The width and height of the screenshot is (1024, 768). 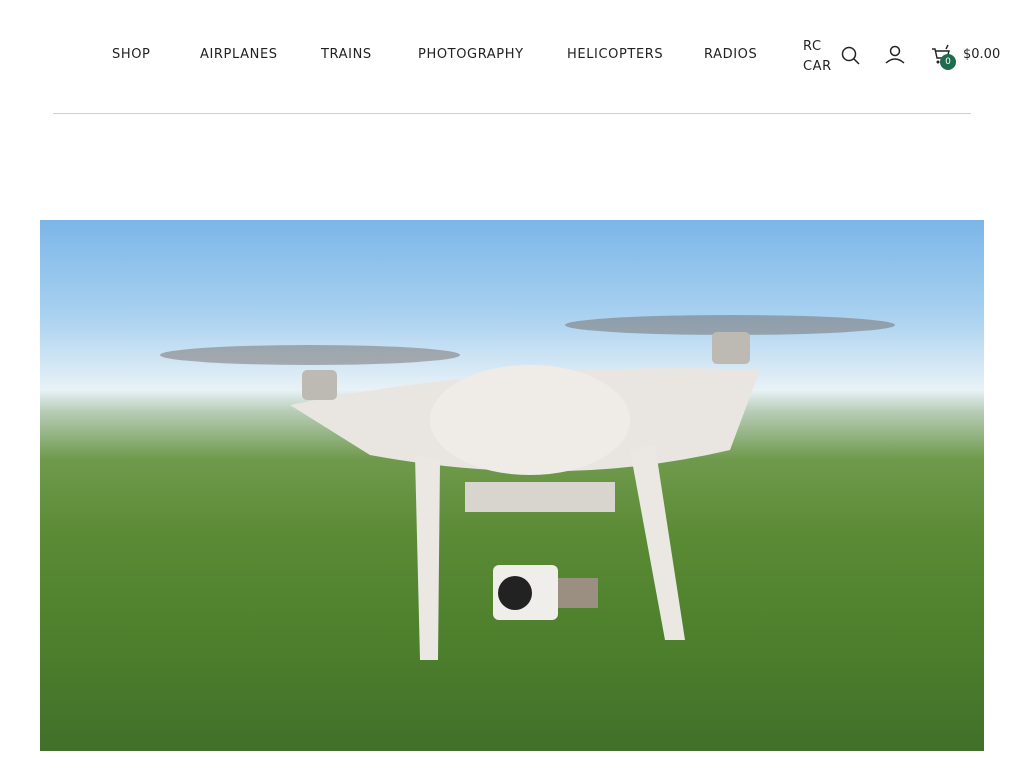 What do you see at coordinates (948, 62) in the screenshot?
I see `cart-count-badge: 0` at bounding box center [948, 62].